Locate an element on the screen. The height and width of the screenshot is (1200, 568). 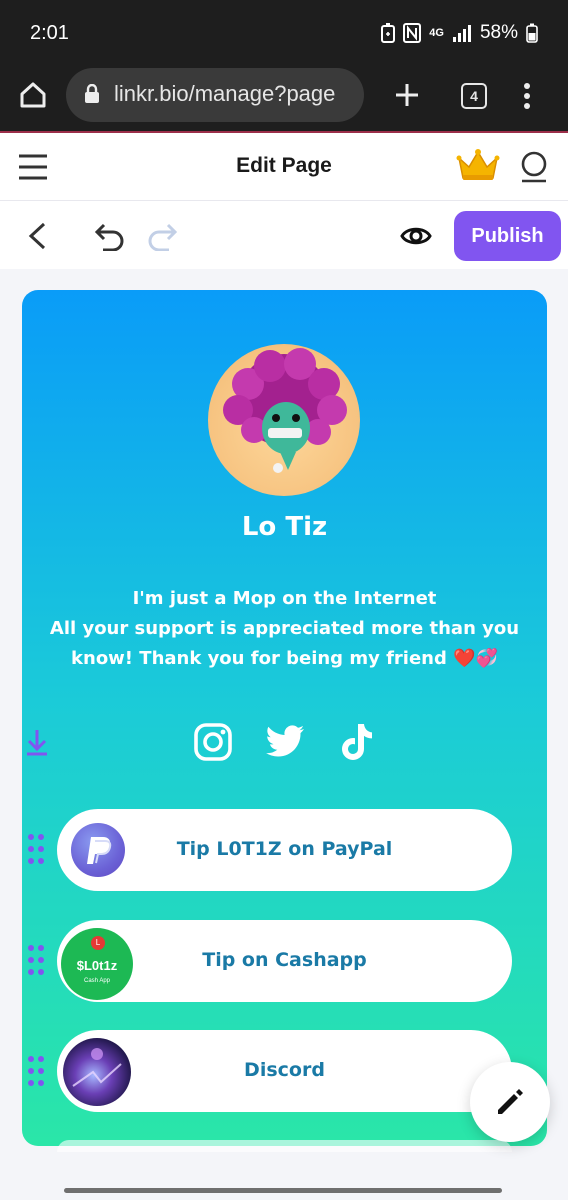
preview-eye-icon is located at coordinates (416, 236).